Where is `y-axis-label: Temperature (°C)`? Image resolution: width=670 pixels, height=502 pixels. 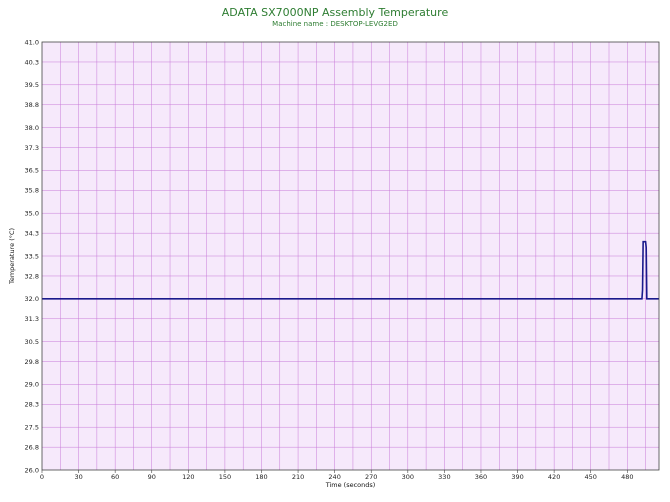 y-axis-label: Temperature (°C) is located at coordinates (12, 256).